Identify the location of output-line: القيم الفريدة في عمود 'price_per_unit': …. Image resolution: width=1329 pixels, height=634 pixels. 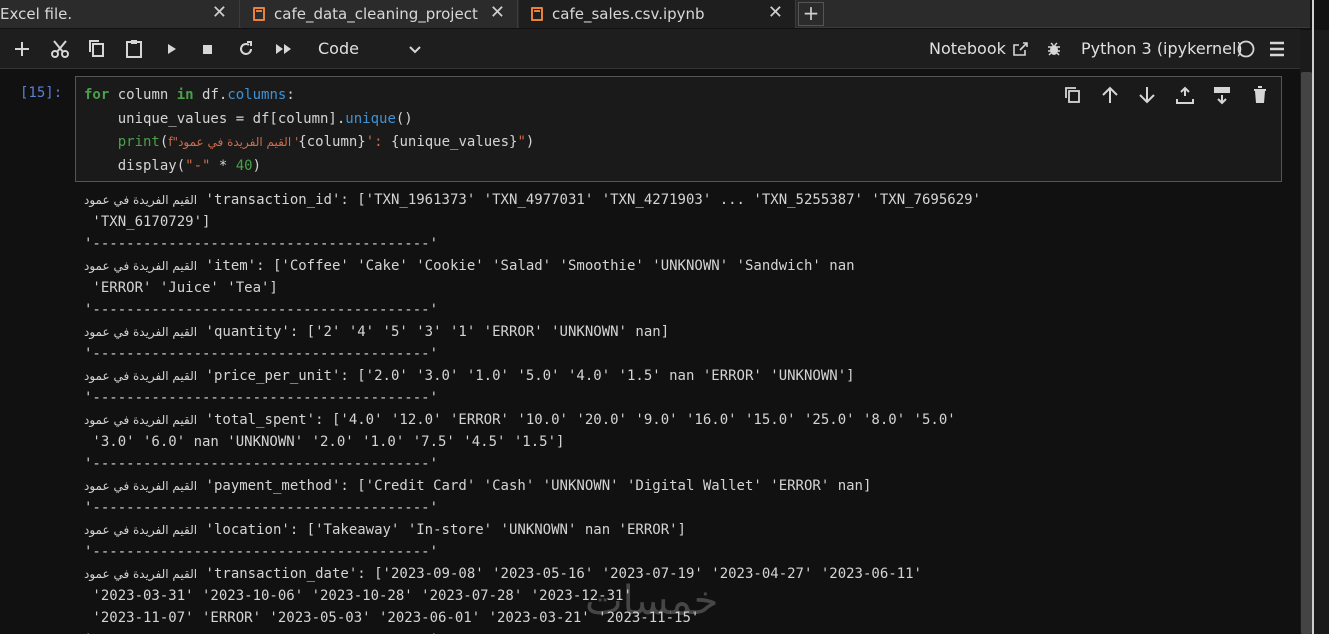
(689, 376).